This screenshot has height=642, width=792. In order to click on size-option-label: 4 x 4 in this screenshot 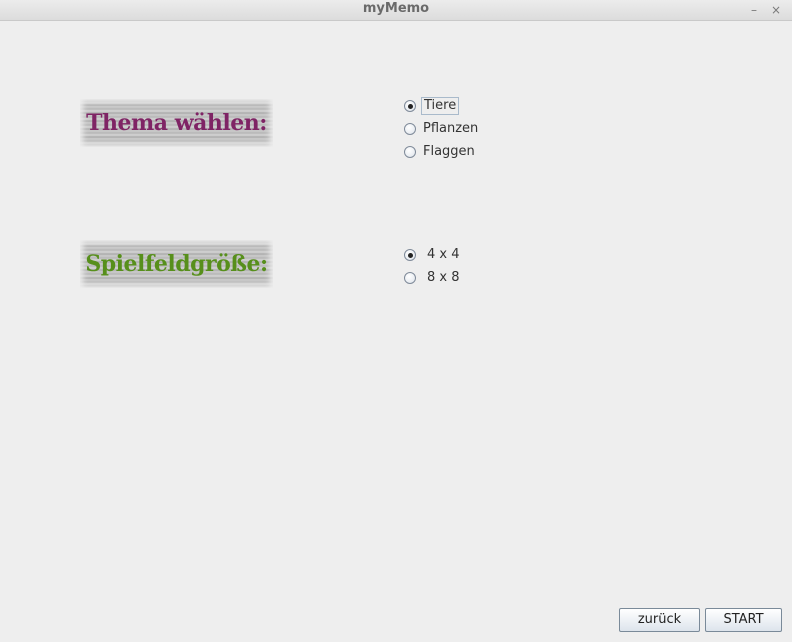, I will do `click(443, 254)`.